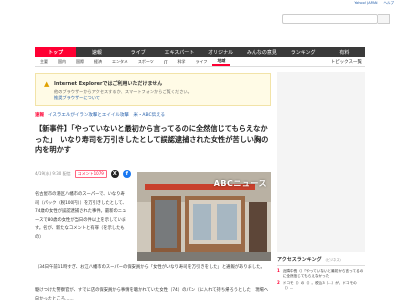 This screenshot has height=300, width=400. I want to click on ie-notice-text: 他のブラウザーからアクセスするか、スマートフォンからご覧ください。, so click(123, 91).